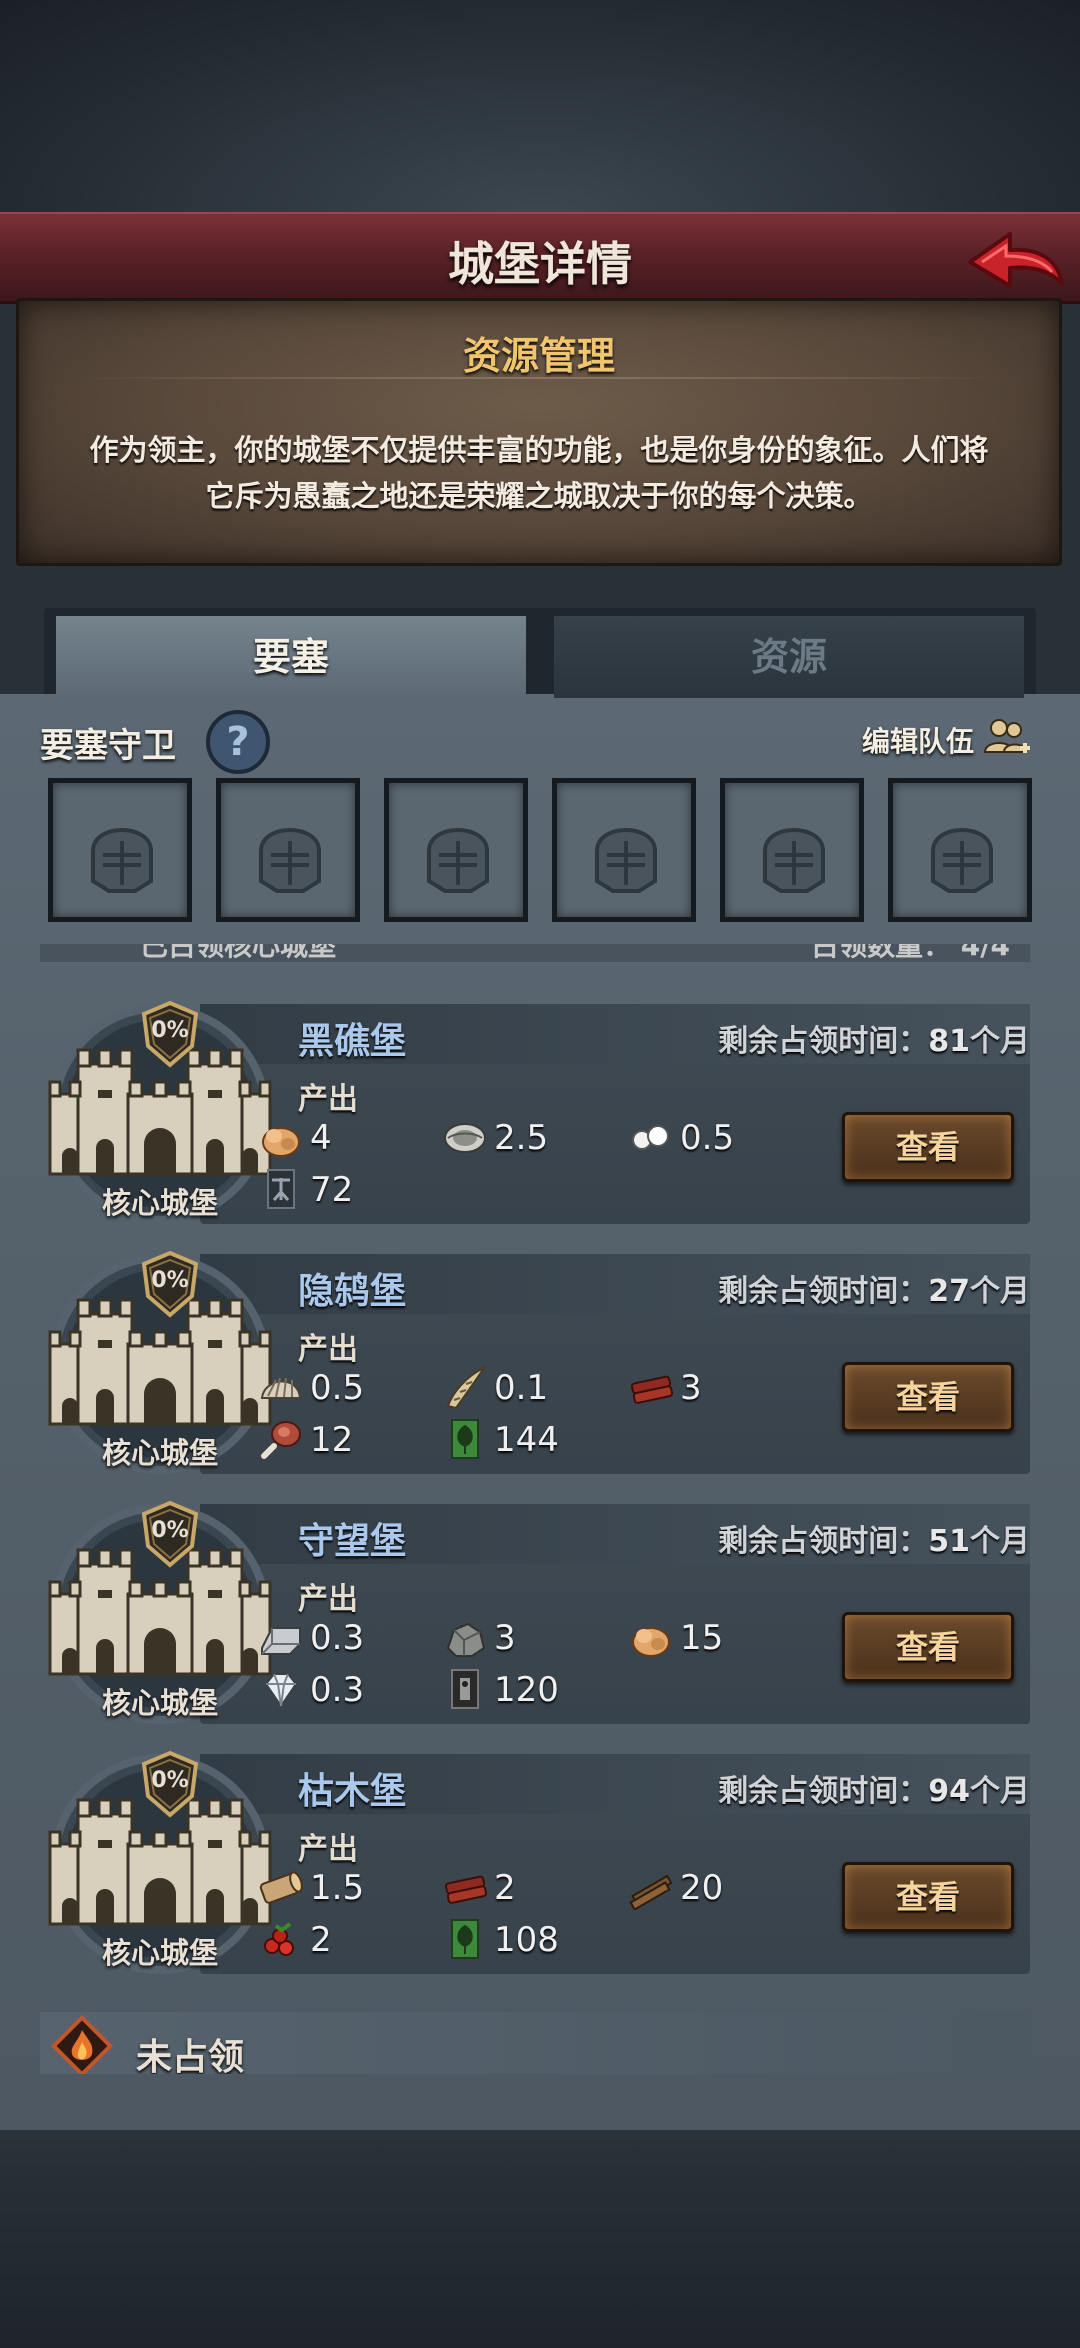 The height and width of the screenshot is (2348, 1080). Describe the element at coordinates (281, 1887) in the screenshot. I see `log-icon` at that location.